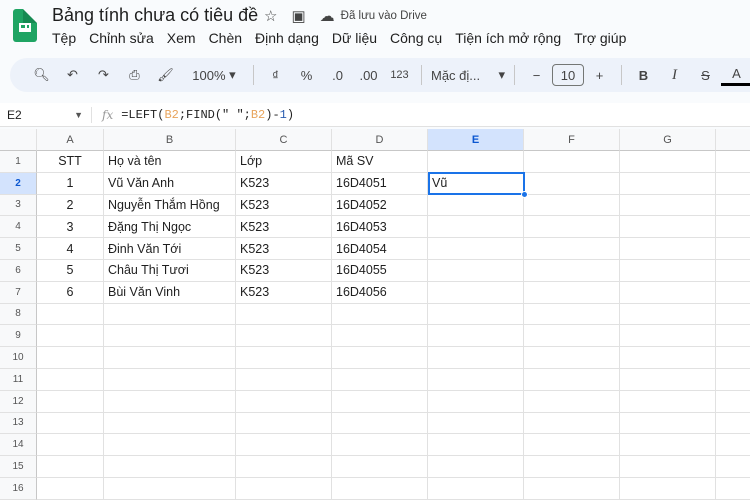  I want to click on column-header-d: D, so click(380, 140).